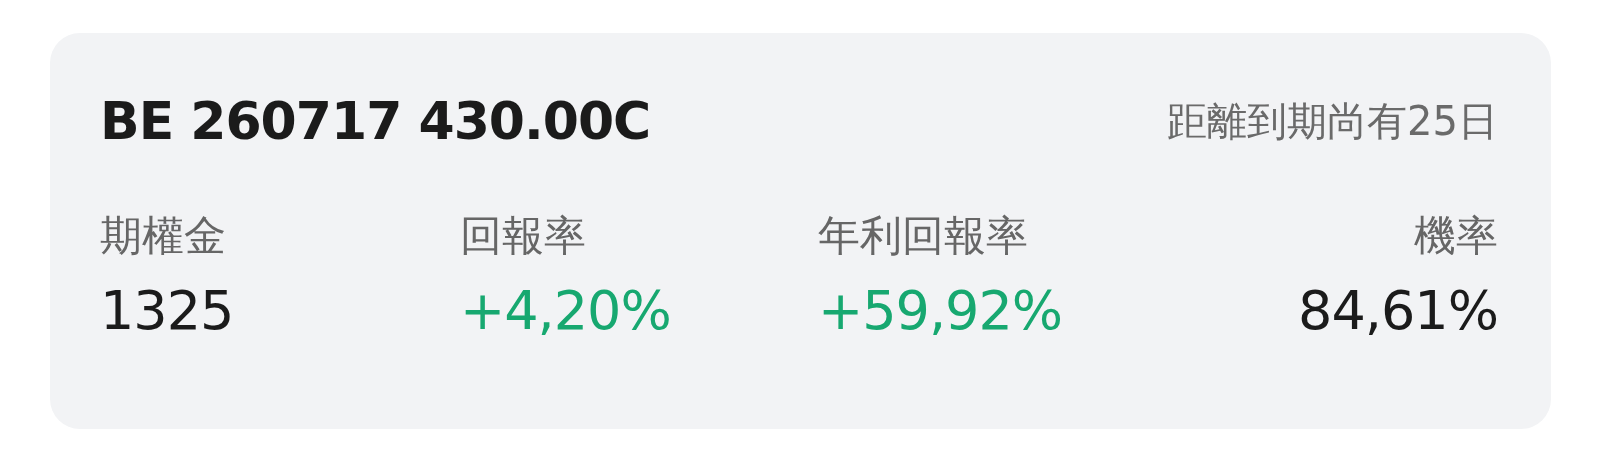 The width and height of the screenshot is (1600, 455). Describe the element at coordinates (167, 311) in the screenshot. I see `metric-value: 1325` at that location.